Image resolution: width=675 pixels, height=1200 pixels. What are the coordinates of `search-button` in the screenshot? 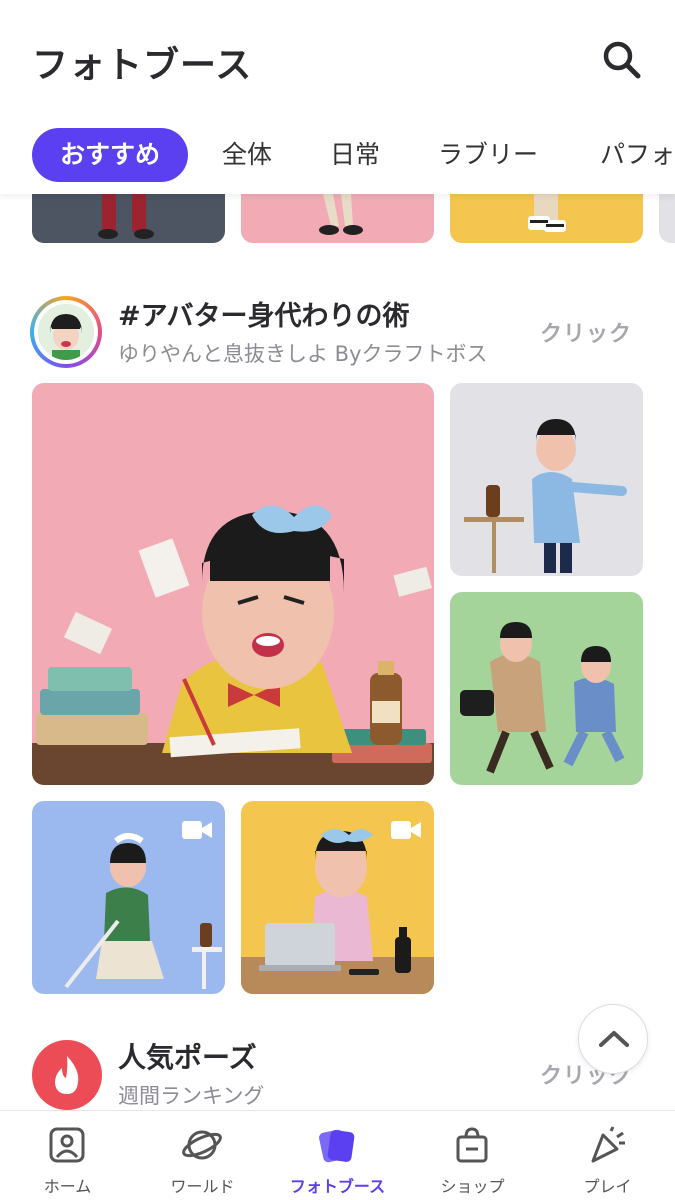 It's located at (622, 60).